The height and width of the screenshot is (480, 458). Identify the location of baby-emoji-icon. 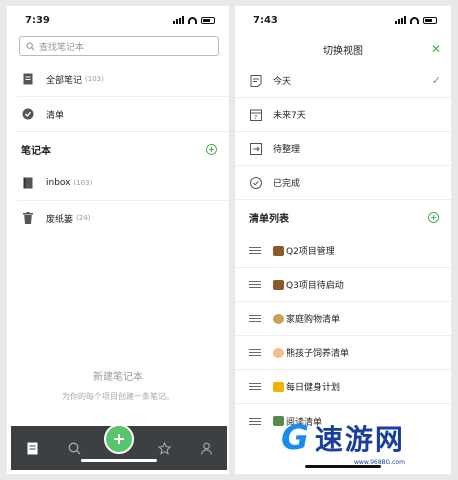
(278, 352).